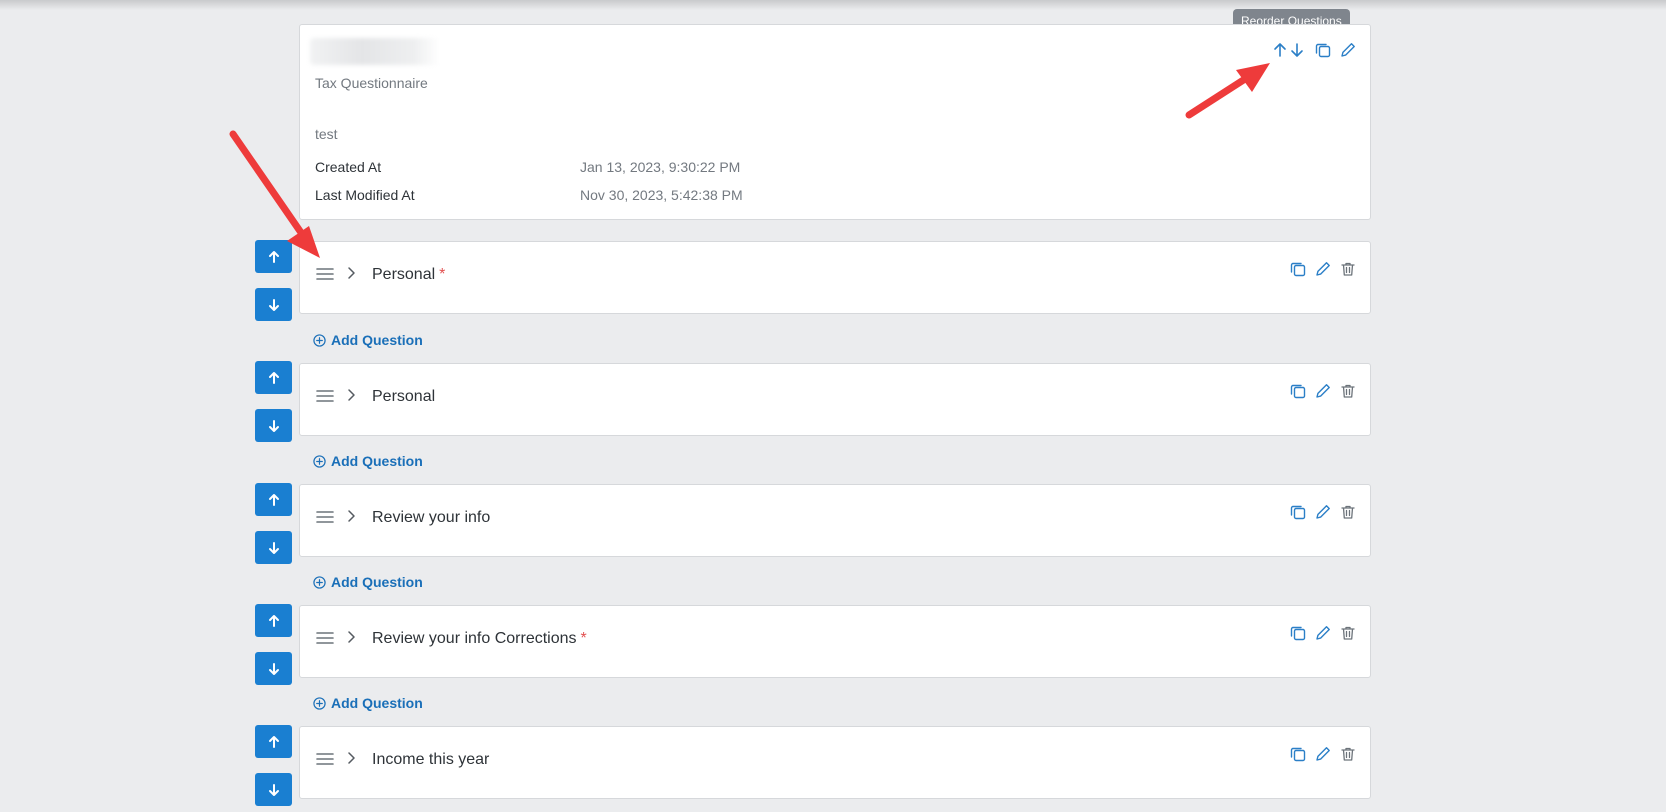 This screenshot has height=812, width=1666. I want to click on question-card: Review your info Corrections *, so click(835, 641).